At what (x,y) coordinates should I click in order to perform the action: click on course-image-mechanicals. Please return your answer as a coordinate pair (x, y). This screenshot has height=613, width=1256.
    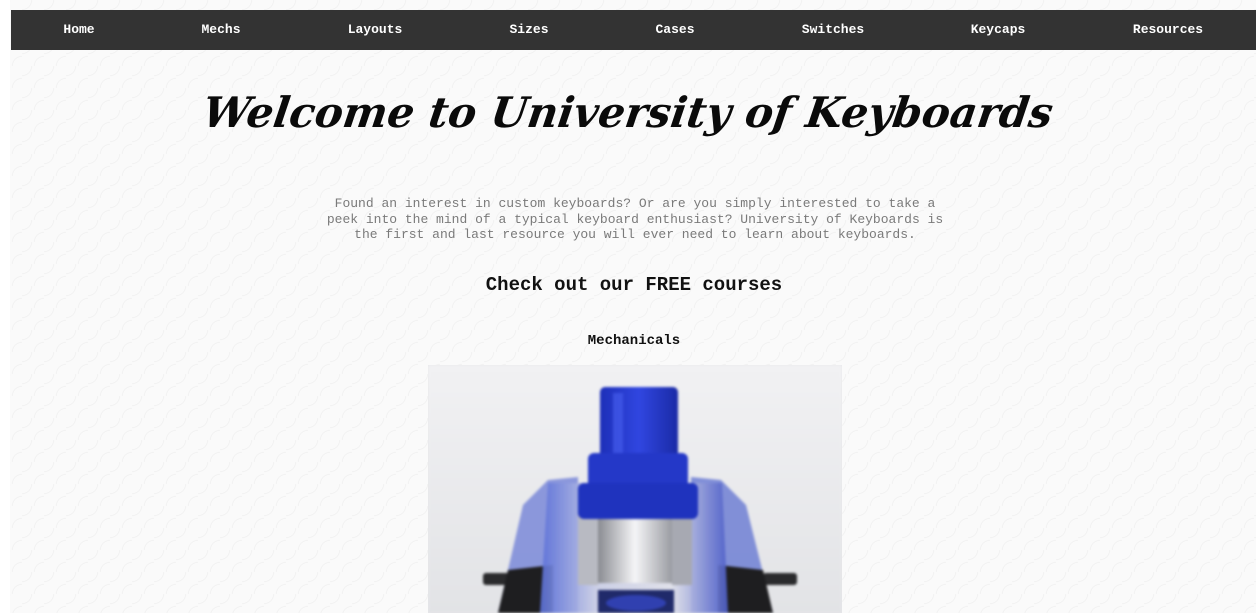
    Looking at the image, I should click on (635, 489).